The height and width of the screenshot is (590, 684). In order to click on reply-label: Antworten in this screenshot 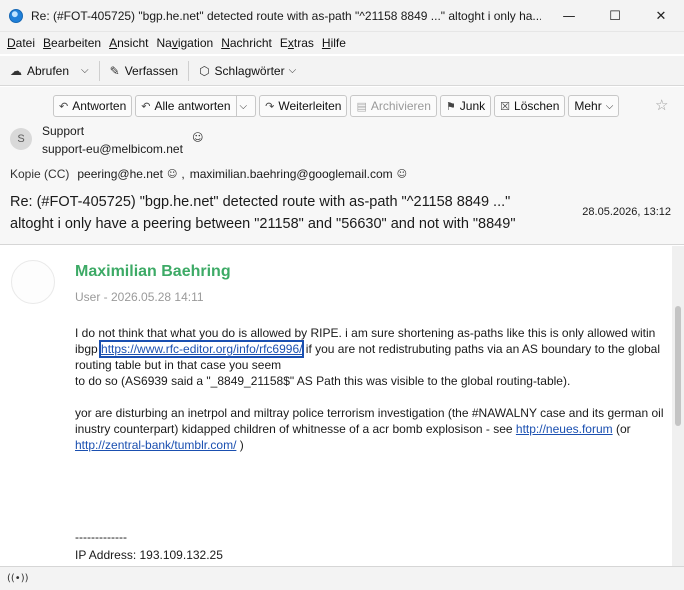, I will do `click(99, 106)`.